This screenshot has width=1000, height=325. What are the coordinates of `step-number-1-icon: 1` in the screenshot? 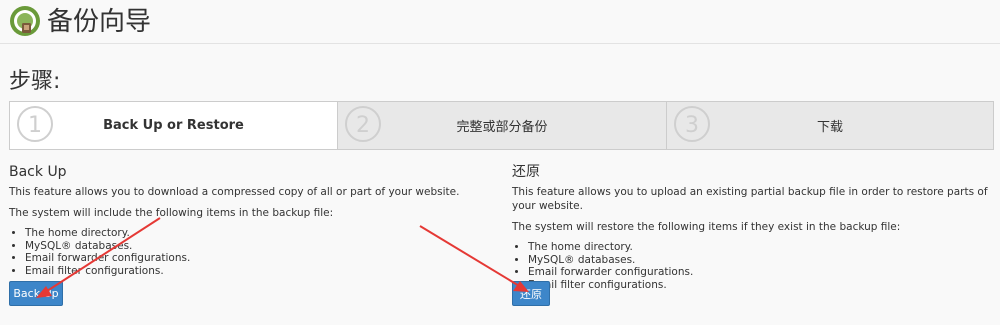 It's located at (35, 124).